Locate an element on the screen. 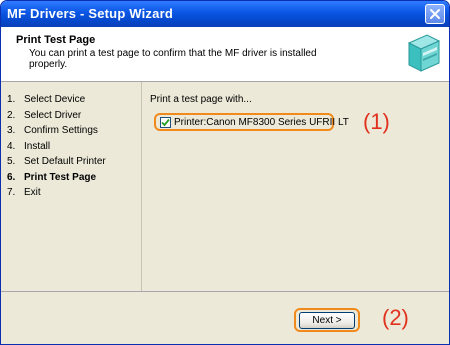  next-highlight: Next > is located at coordinates (327, 320).